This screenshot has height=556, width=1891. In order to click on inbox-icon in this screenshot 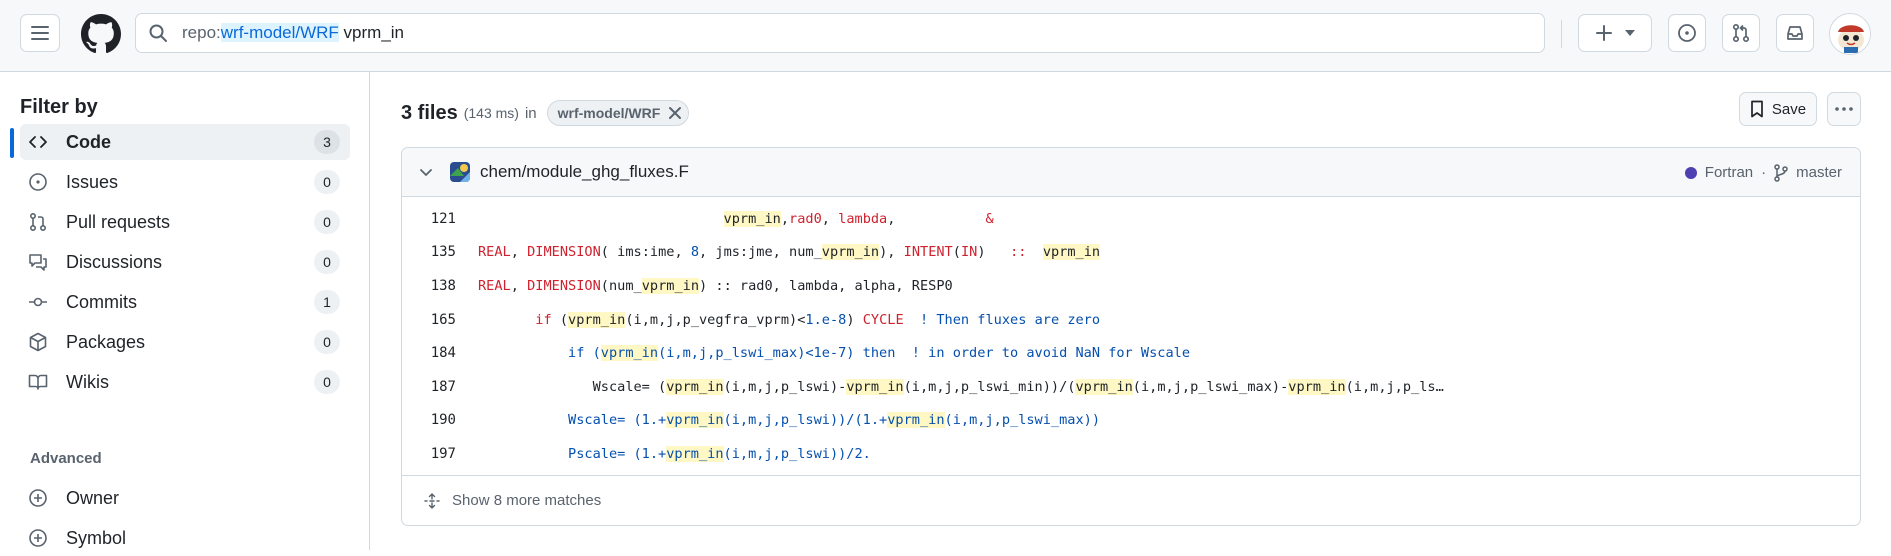, I will do `click(1795, 33)`.